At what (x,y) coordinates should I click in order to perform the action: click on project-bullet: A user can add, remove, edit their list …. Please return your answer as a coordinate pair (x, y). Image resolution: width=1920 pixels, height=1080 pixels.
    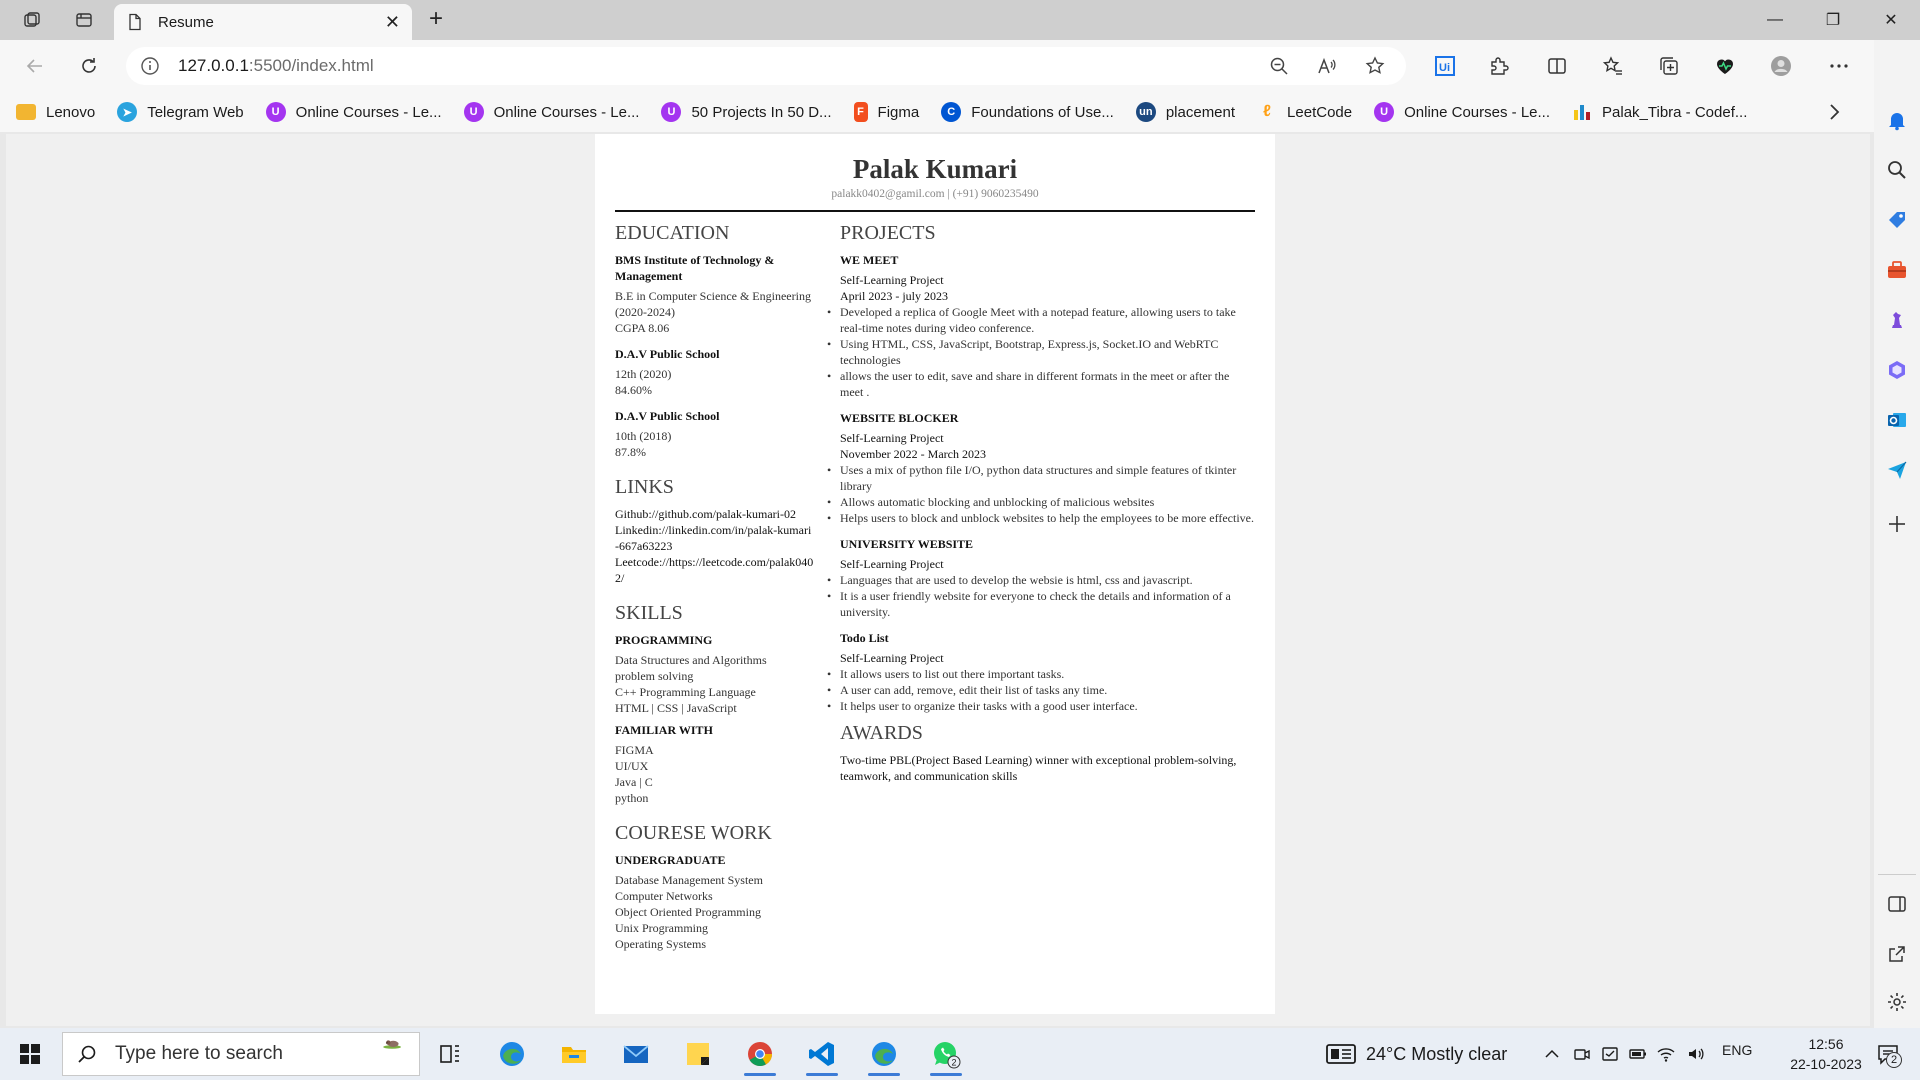
    Looking at the image, I should click on (1041, 690).